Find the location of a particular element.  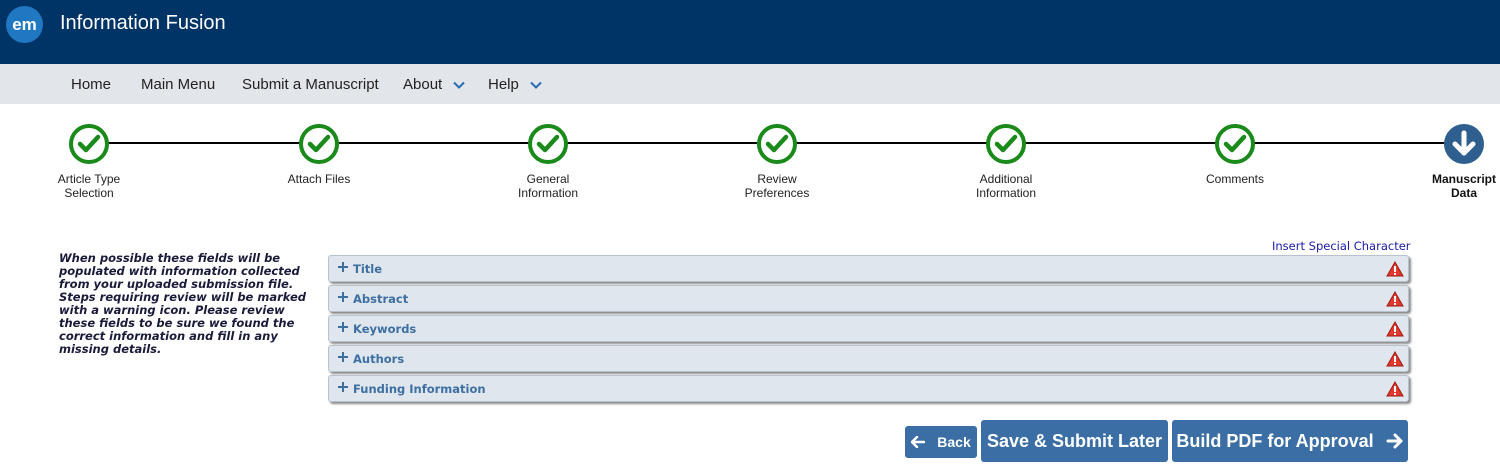

step-label-line1: Additional is located at coordinates (1006, 179).